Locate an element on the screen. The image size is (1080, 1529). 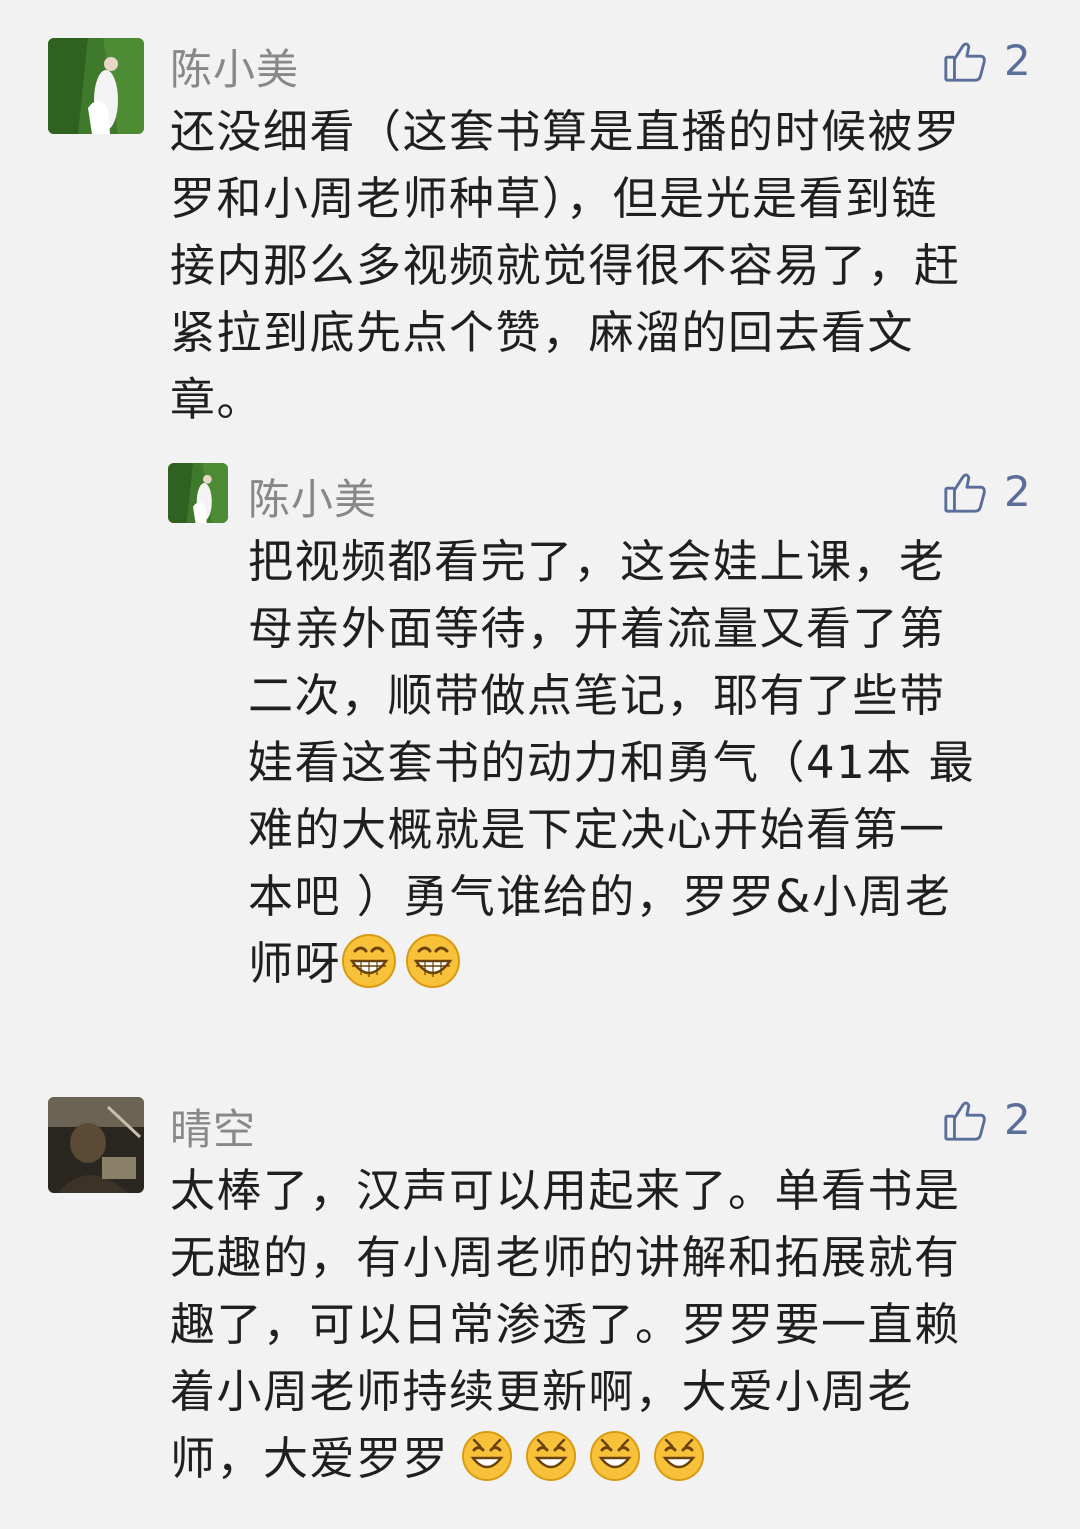
text-line: 罗和小周老师种草），但是光是看到链 is located at coordinates (554, 198).